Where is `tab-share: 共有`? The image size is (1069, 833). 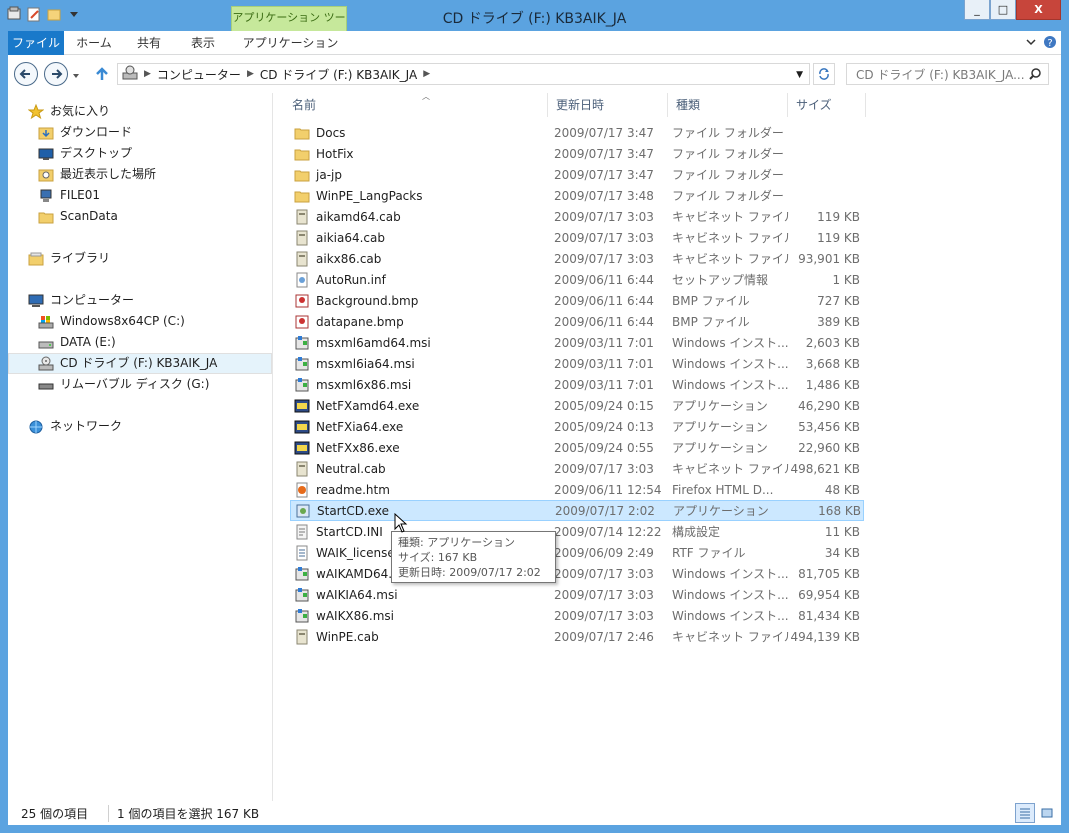
tab-share: 共有 is located at coordinates (149, 43).